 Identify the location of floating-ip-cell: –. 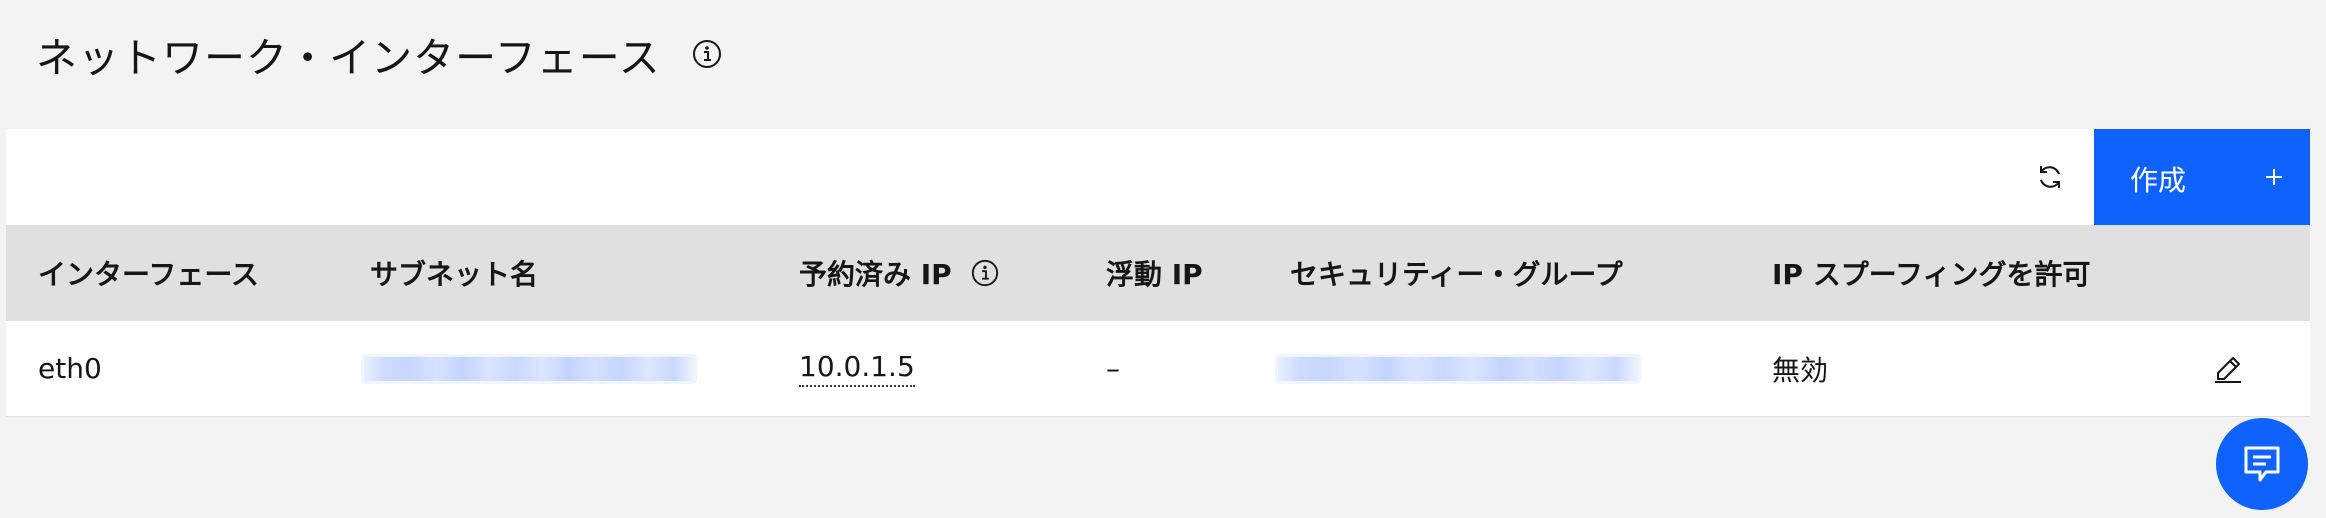
(1113, 368).